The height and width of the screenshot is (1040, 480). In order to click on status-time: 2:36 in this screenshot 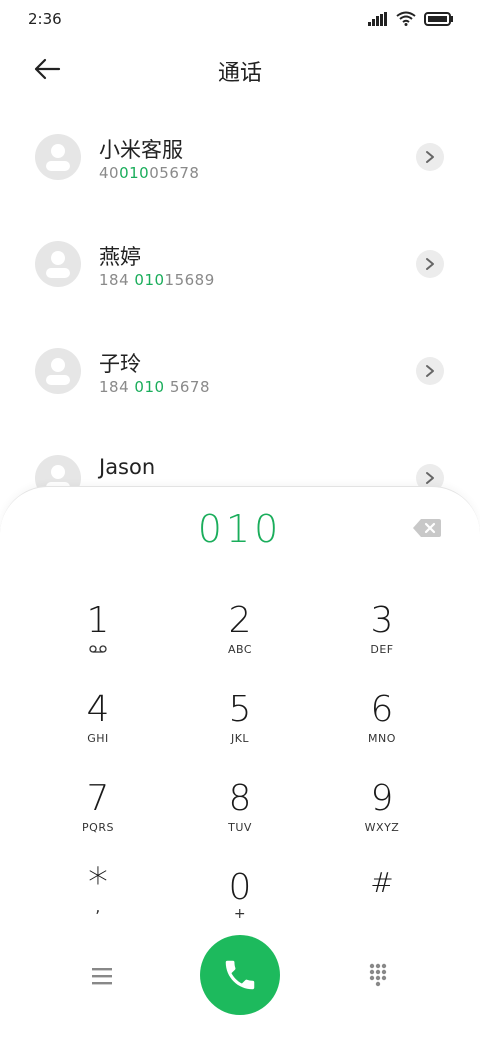, I will do `click(45, 19)`.